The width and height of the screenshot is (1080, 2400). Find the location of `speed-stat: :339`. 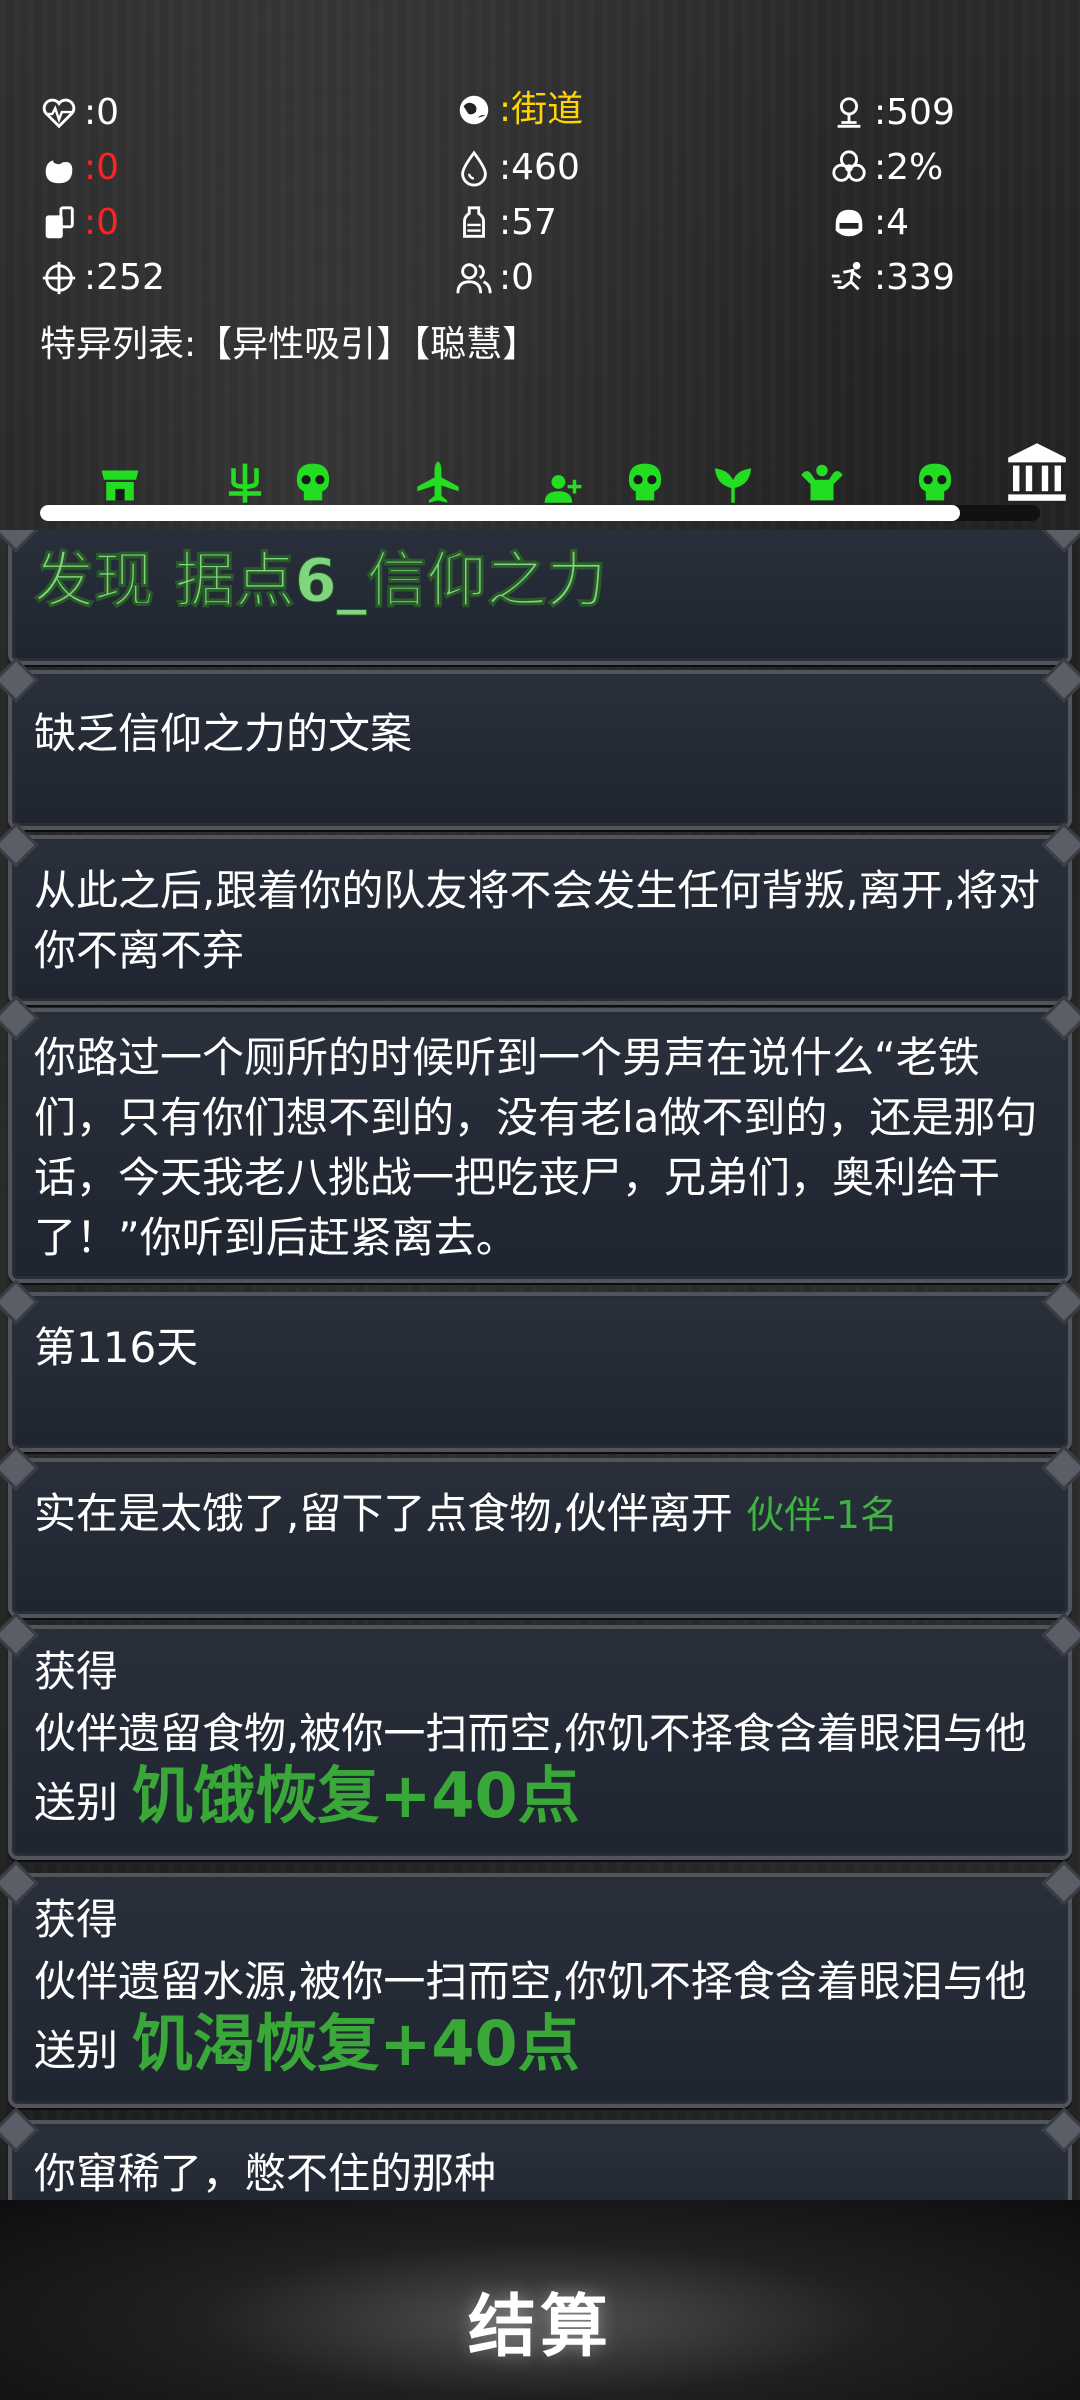

speed-stat: :339 is located at coordinates (892, 278).